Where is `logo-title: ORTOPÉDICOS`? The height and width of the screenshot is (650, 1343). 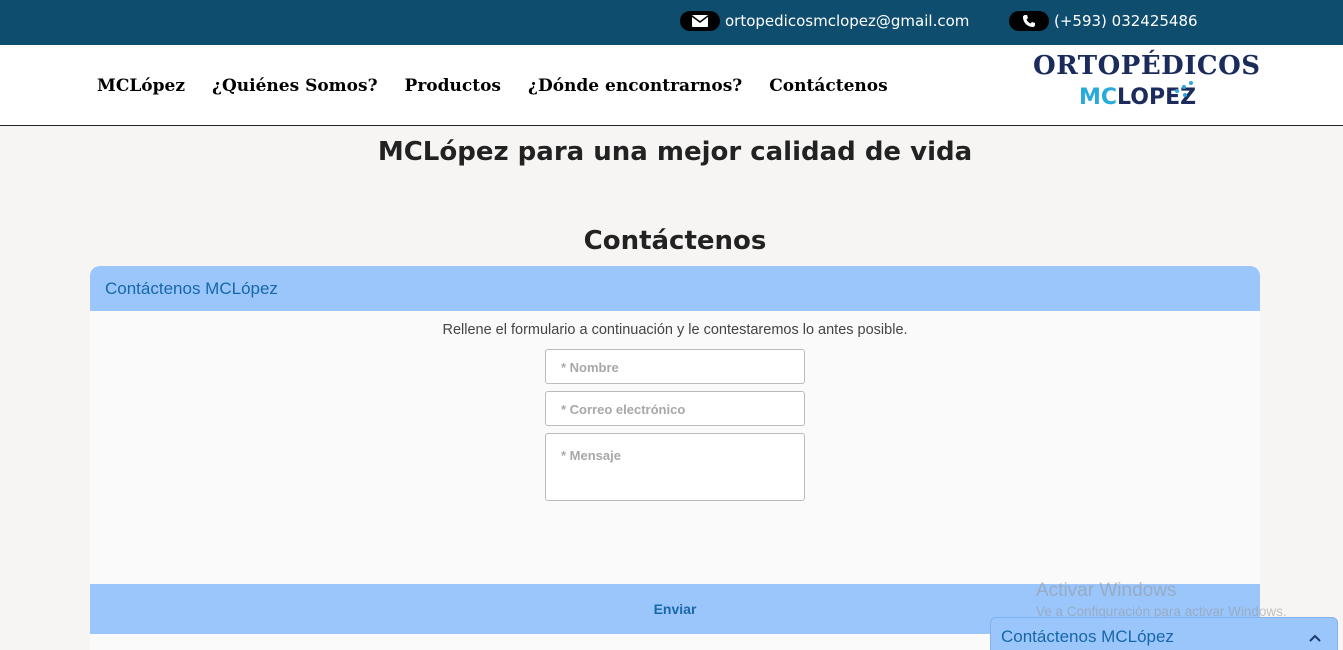 logo-title: ORTOPÉDICOS is located at coordinates (1147, 66).